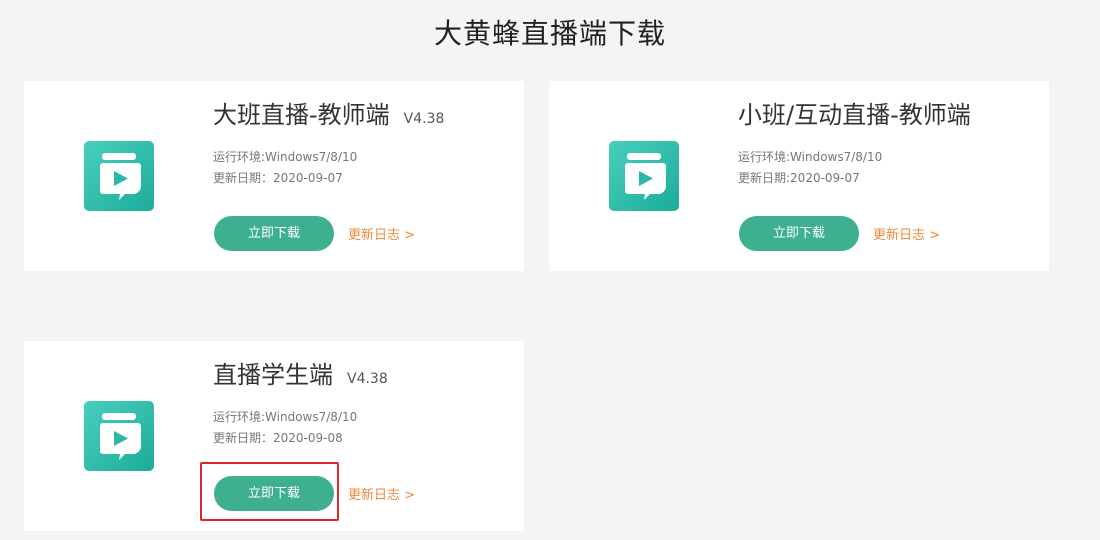  I want to click on update-date: 更新日期：2020-09-08, so click(278, 438).